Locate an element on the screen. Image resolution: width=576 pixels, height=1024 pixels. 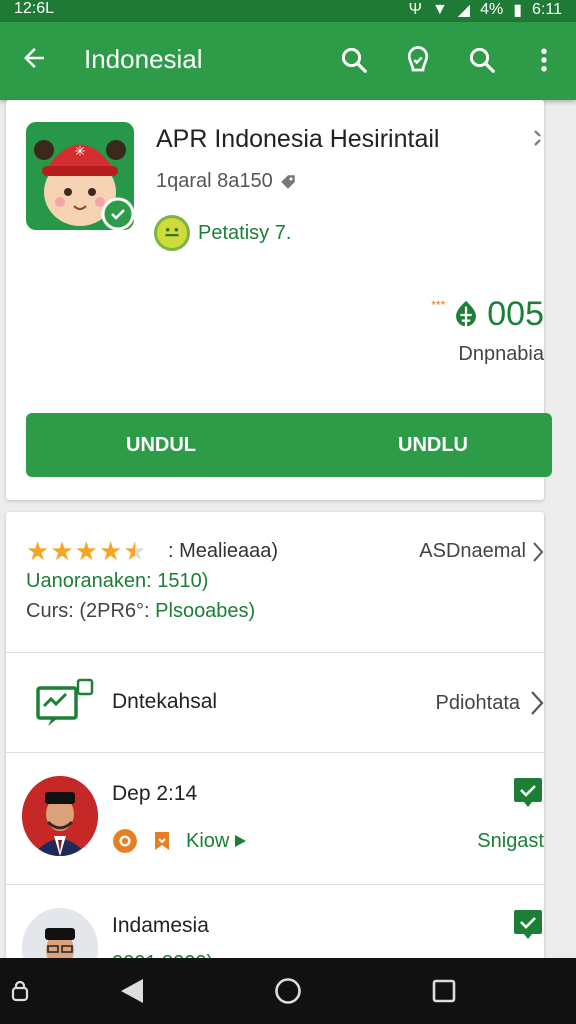
nav-recents-button is located at coordinates (444, 991).